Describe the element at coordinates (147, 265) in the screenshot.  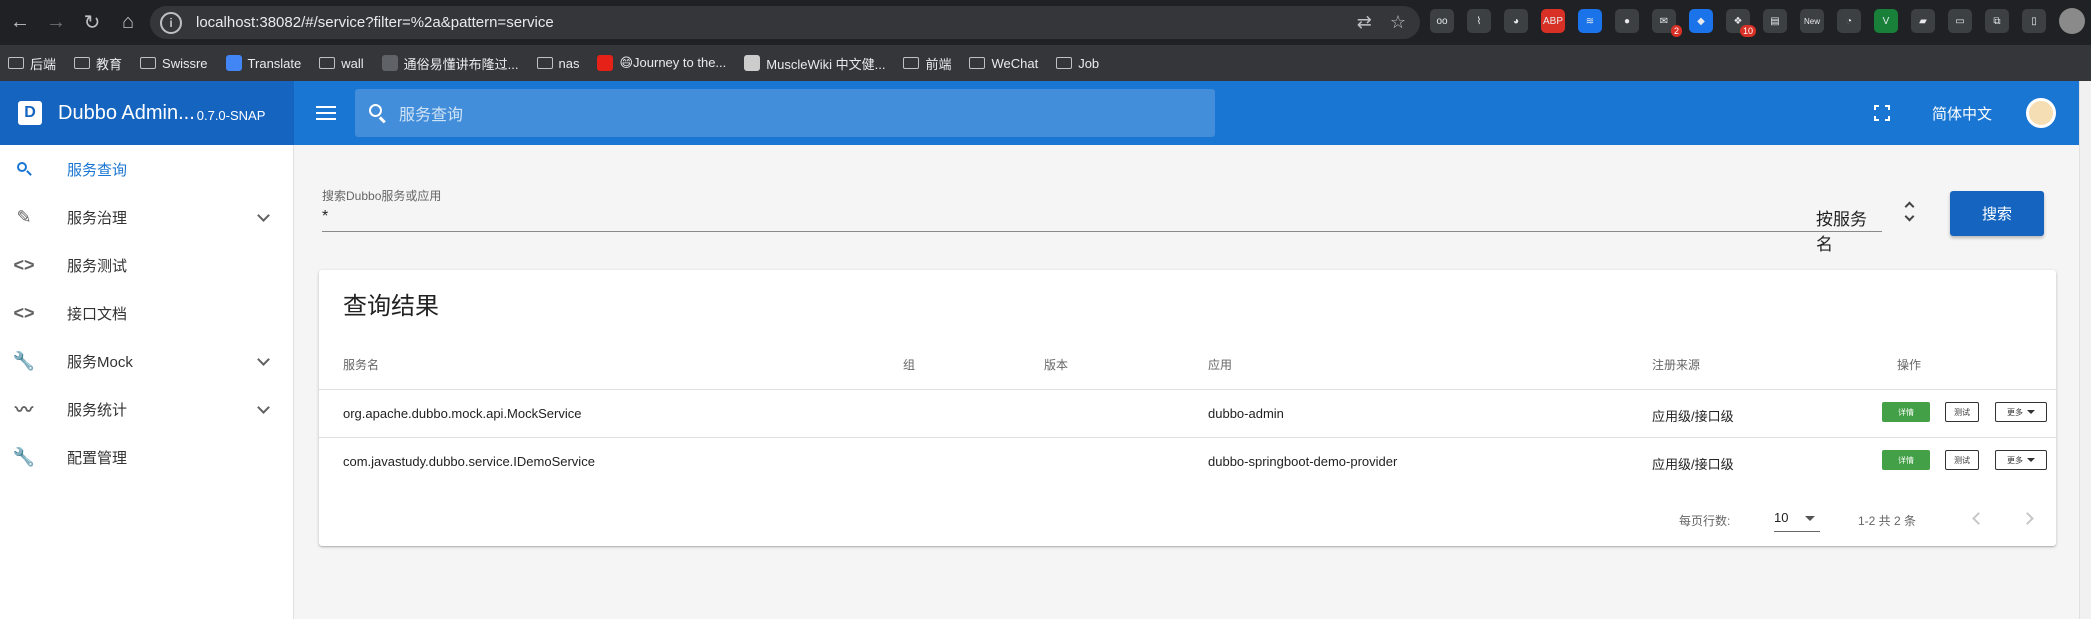
I see `sidebar-item-service-test: <> 服务测试` at that location.